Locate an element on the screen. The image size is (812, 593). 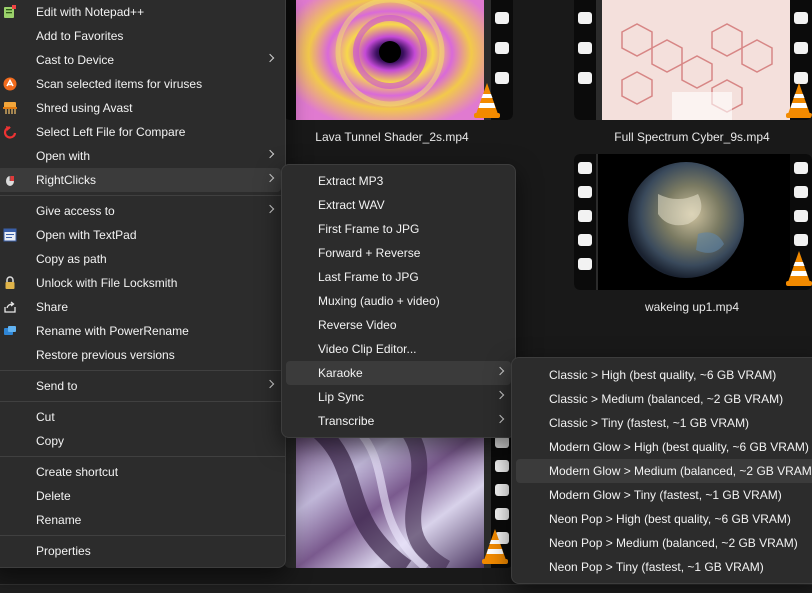
karaoke-modern-glow-tiny: Modern Glow > Tiny (fastest, ~1 GB VRAM) is located at coordinates (664, 495).